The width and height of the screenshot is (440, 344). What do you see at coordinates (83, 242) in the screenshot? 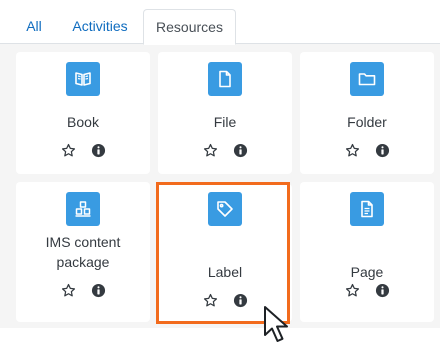
I see `resource-name-line-1: IMS content` at bounding box center [83, 242].